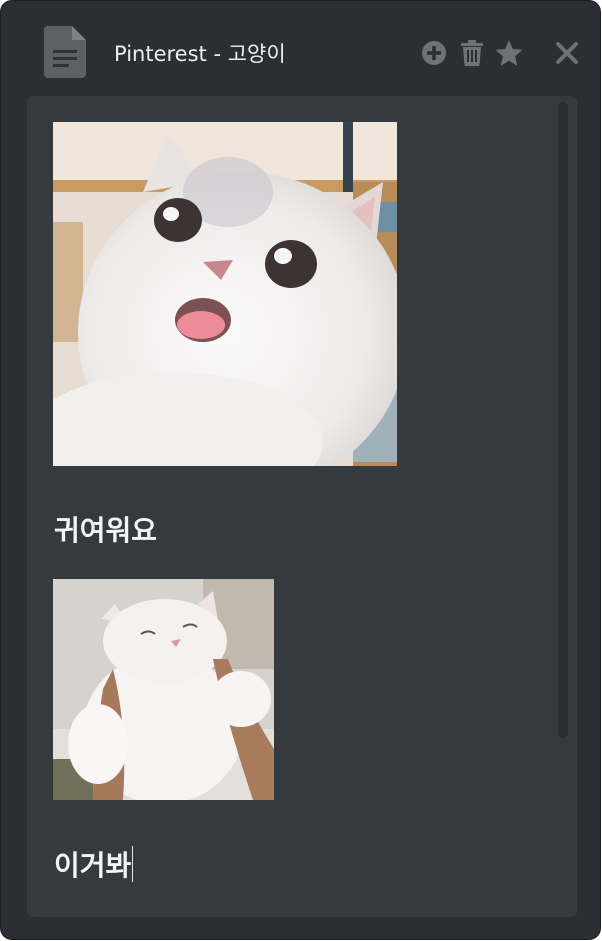  I want to click on note-text-2-label: 이거봐, so click(93, 865).